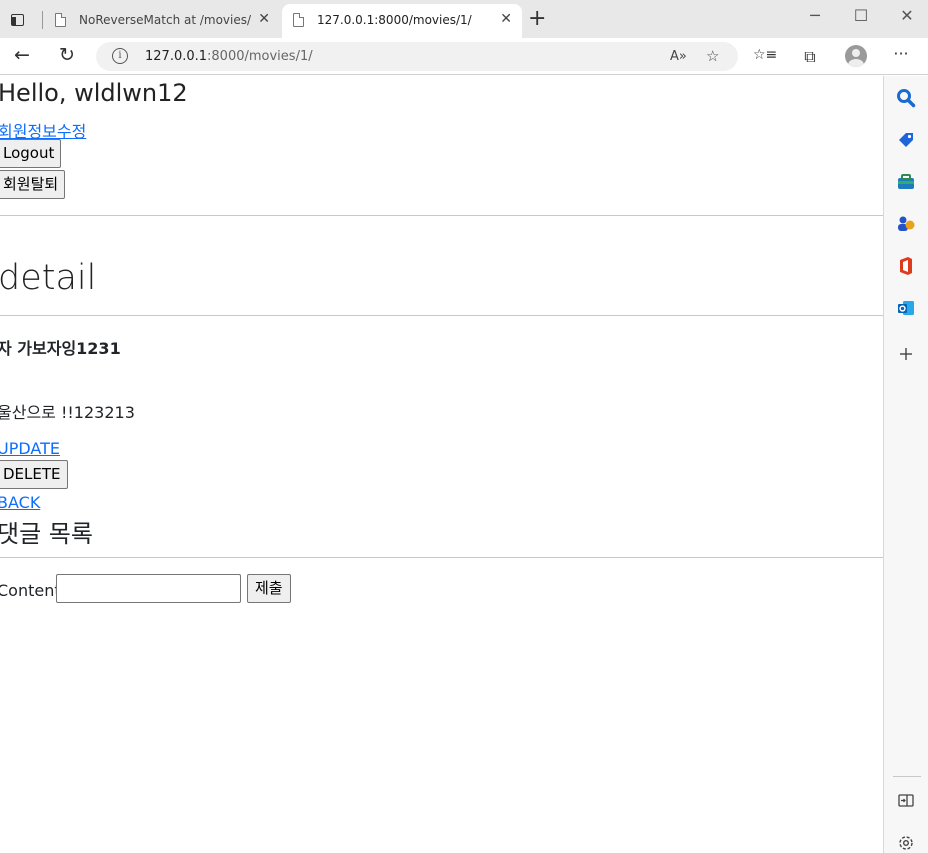 This screenshot has width=928, height=853. Describe the element at coordinates (34, 474) in the screenshot. I see `delete-button: DELETE` at that location.